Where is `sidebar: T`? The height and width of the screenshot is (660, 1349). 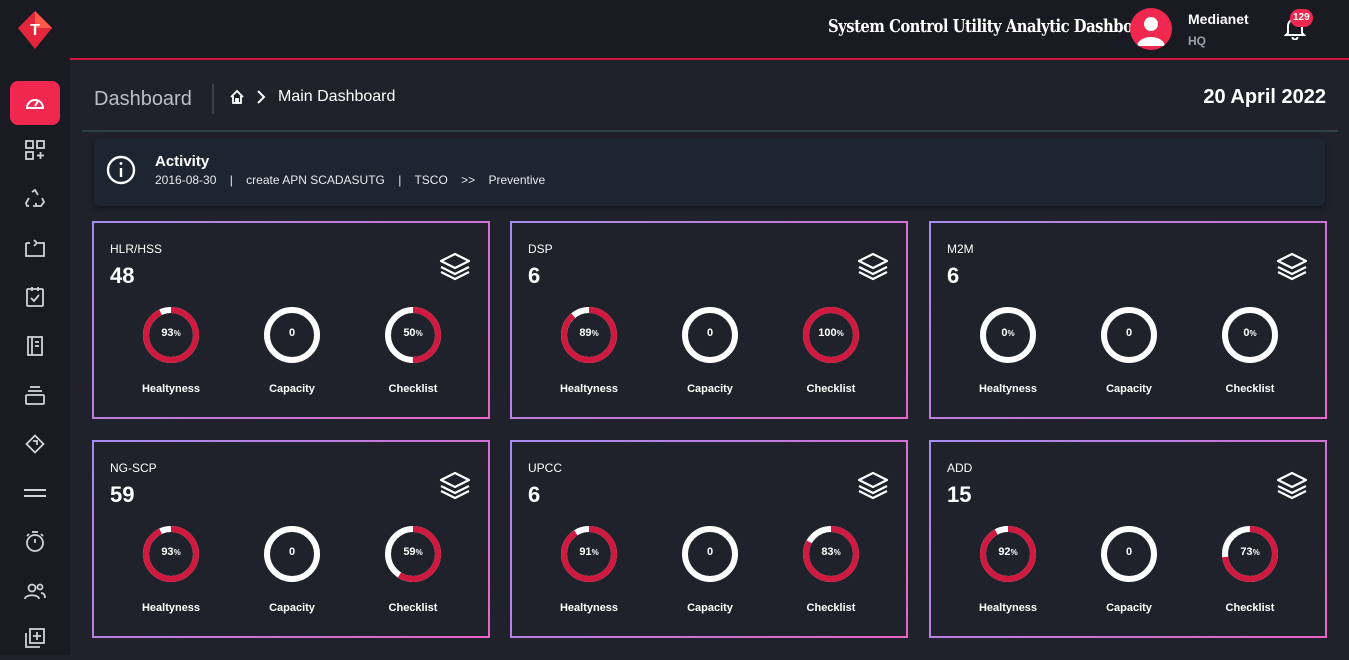
sidebar: T is located at coordinates (35, 327).